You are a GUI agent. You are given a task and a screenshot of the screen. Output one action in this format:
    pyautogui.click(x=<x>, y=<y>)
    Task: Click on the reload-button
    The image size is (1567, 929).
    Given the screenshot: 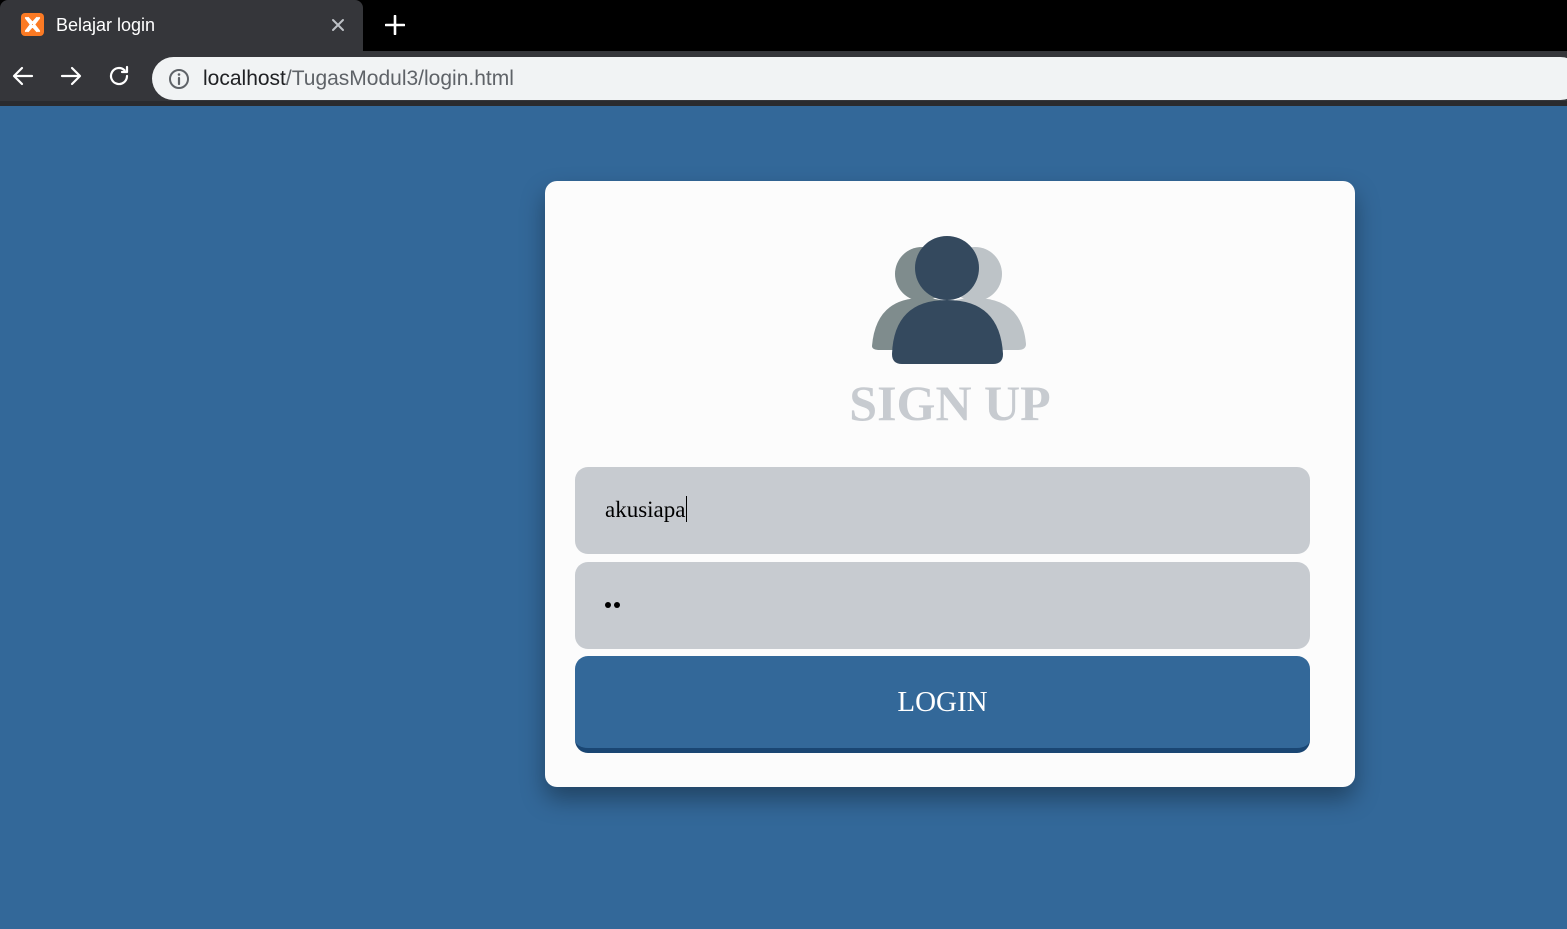 What is the action you would take?
    pyautogui.click(x=119, y=76)
    